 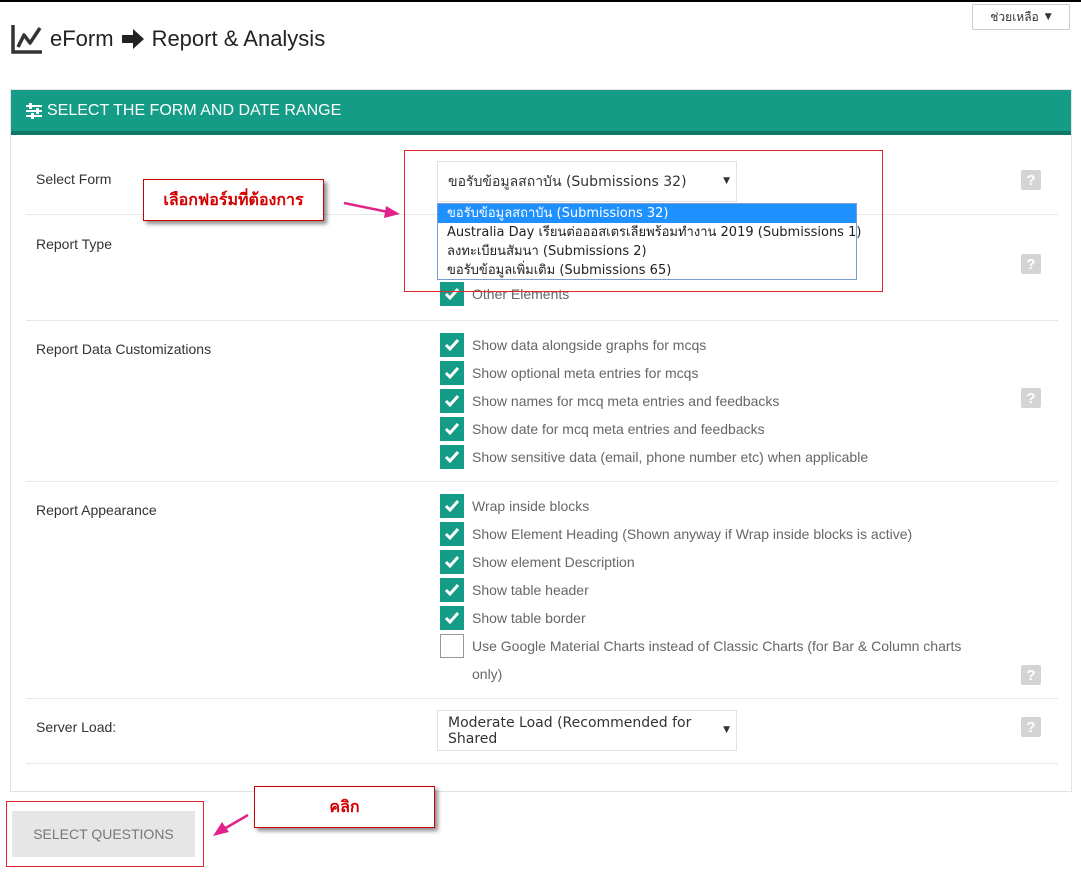 I want to click on annotation-callout: เลือกฟอร์มที่ต้องการ, so click(x=233, y=200).